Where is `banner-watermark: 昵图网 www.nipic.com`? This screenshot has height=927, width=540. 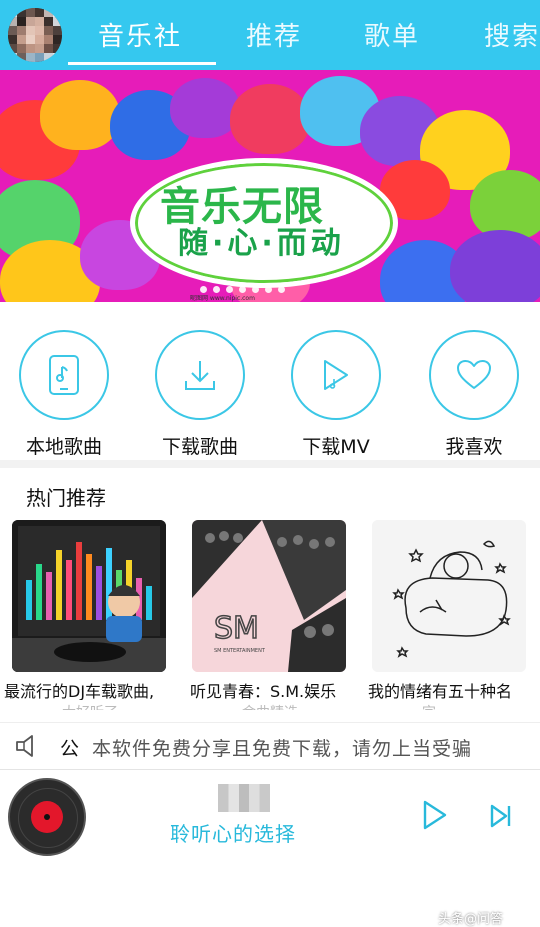
banner-watermark: 昵图网 www.nipic.com is located at coordinates (222, 298).